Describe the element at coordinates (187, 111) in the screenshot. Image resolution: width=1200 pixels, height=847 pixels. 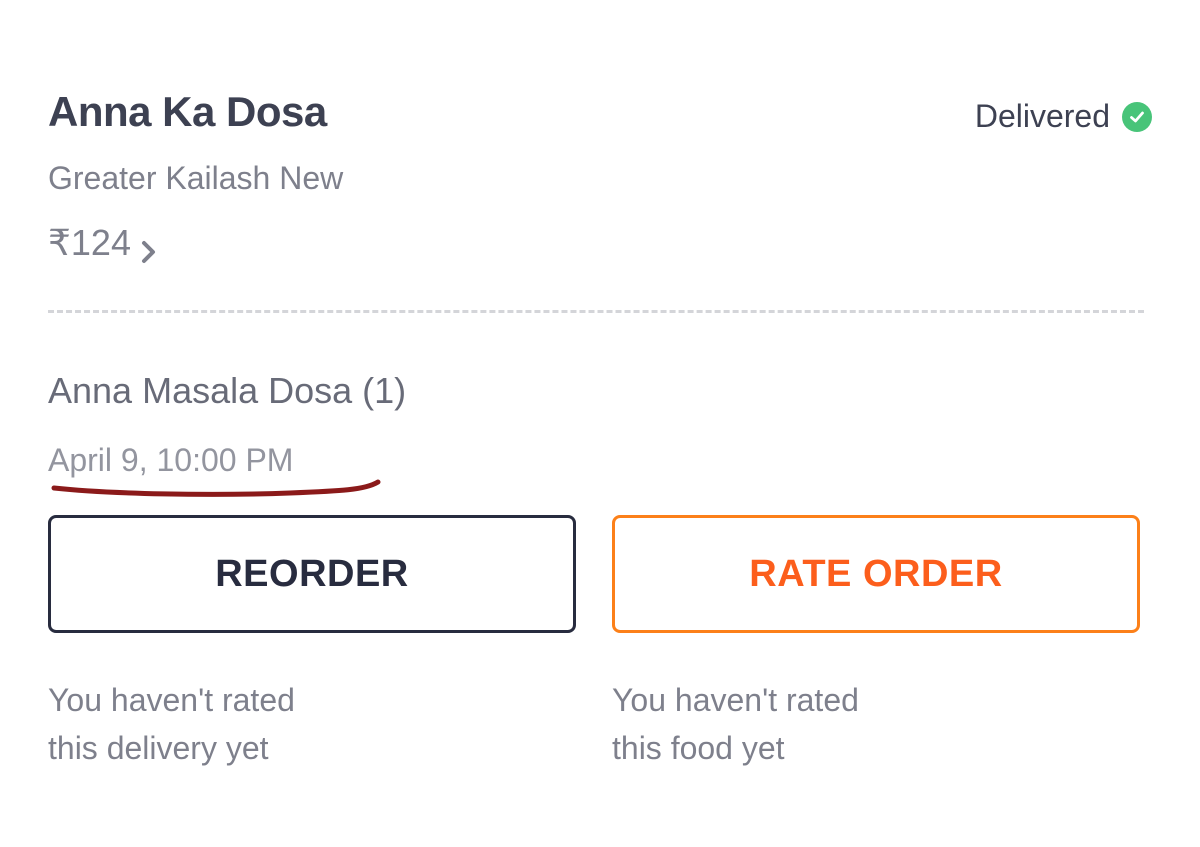
I see `restaurant-name: Anna Ka Dosa` at that location.